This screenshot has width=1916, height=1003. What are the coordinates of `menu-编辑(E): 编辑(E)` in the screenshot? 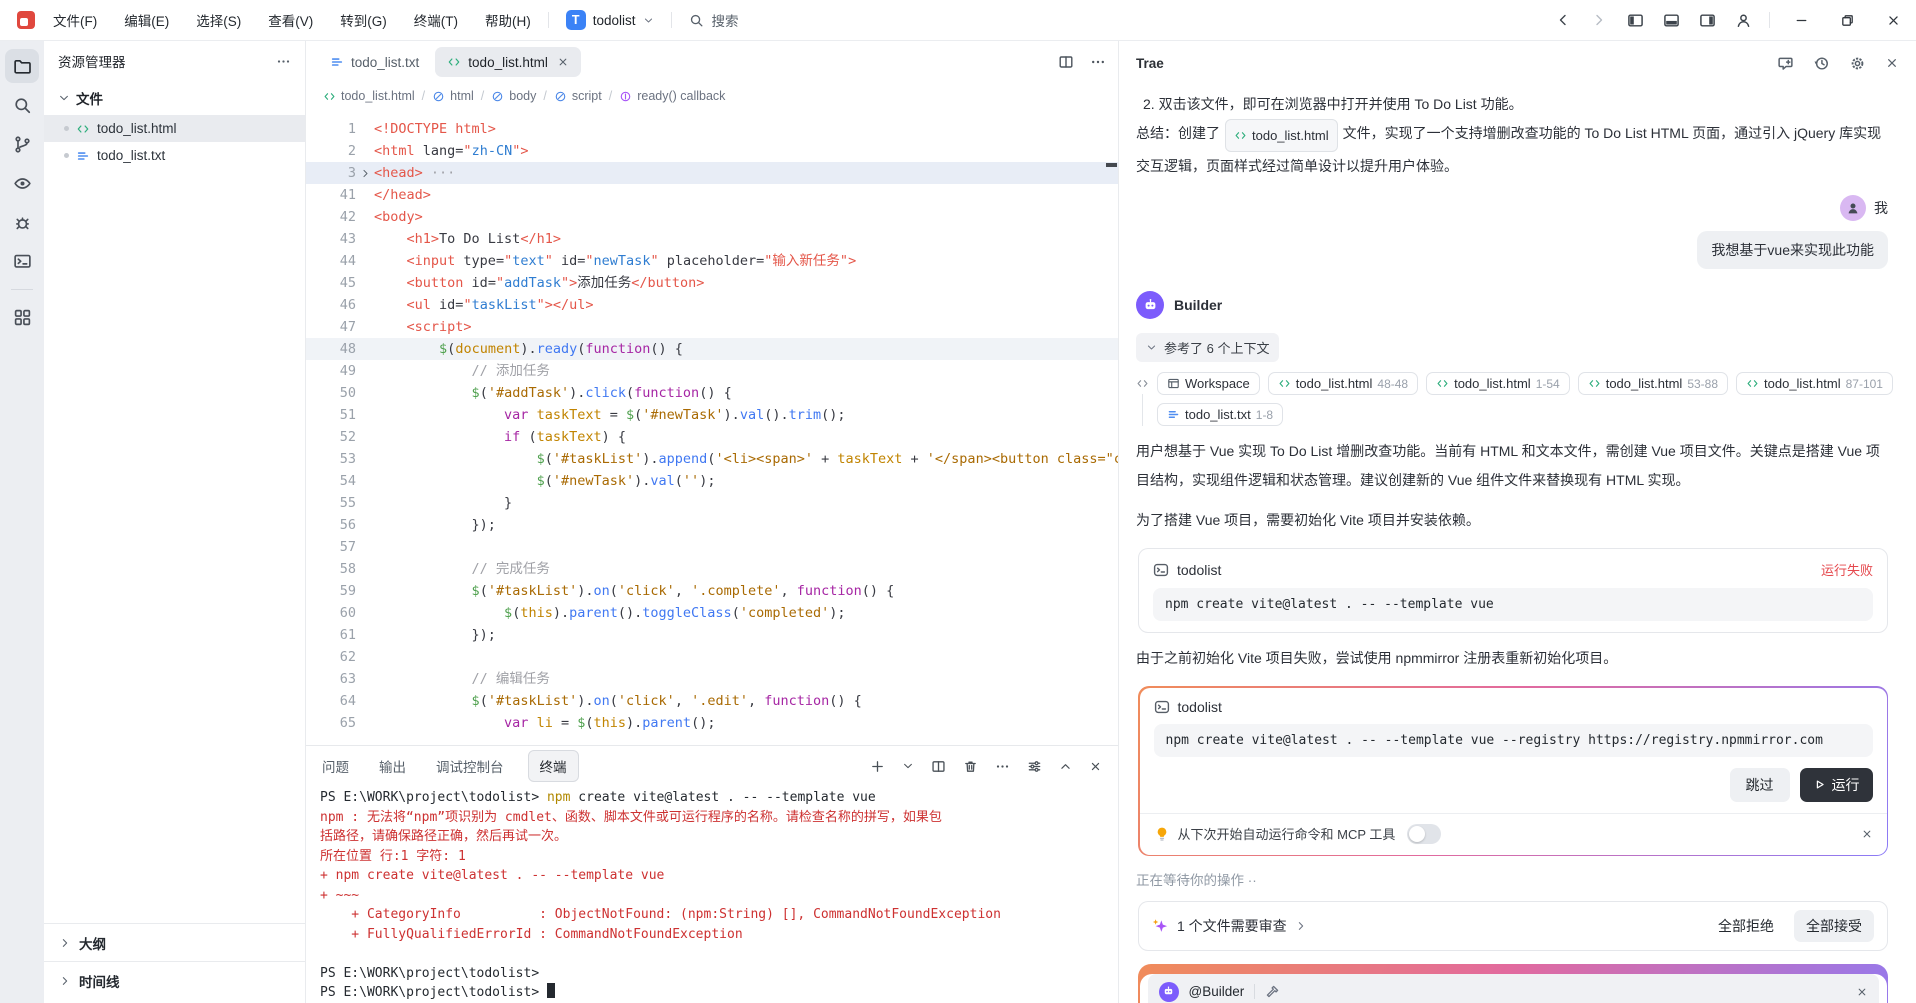 It's located at (146, 20).